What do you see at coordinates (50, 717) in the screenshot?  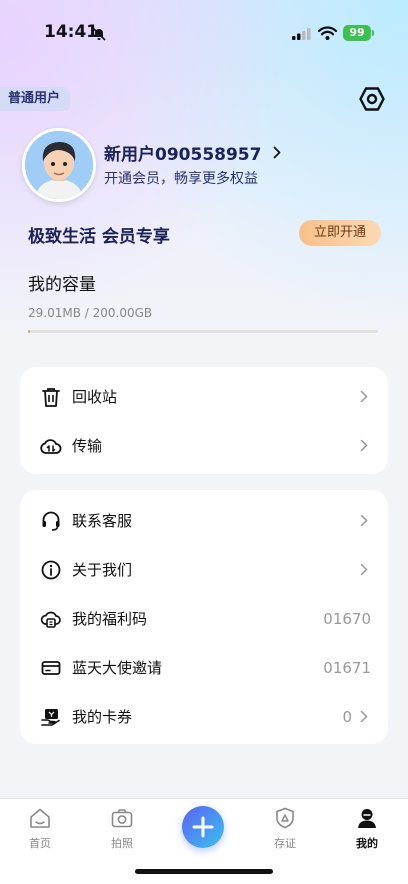 I see `coupon-icon` at bounding box center [50, 717].